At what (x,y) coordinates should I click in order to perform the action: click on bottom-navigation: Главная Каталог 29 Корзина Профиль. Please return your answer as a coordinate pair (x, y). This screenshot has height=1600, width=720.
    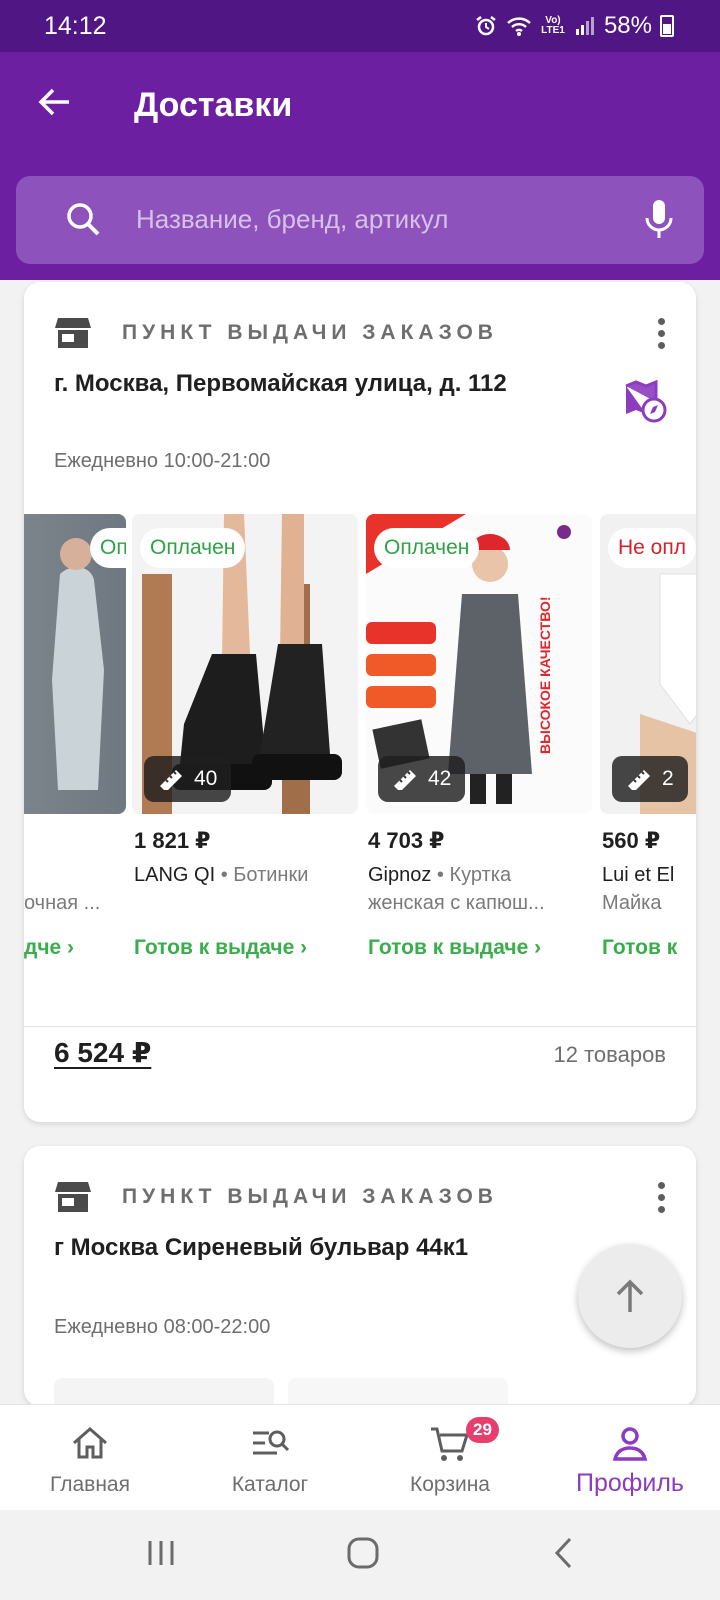
    Looking at the image, I should click on (360, 1457).